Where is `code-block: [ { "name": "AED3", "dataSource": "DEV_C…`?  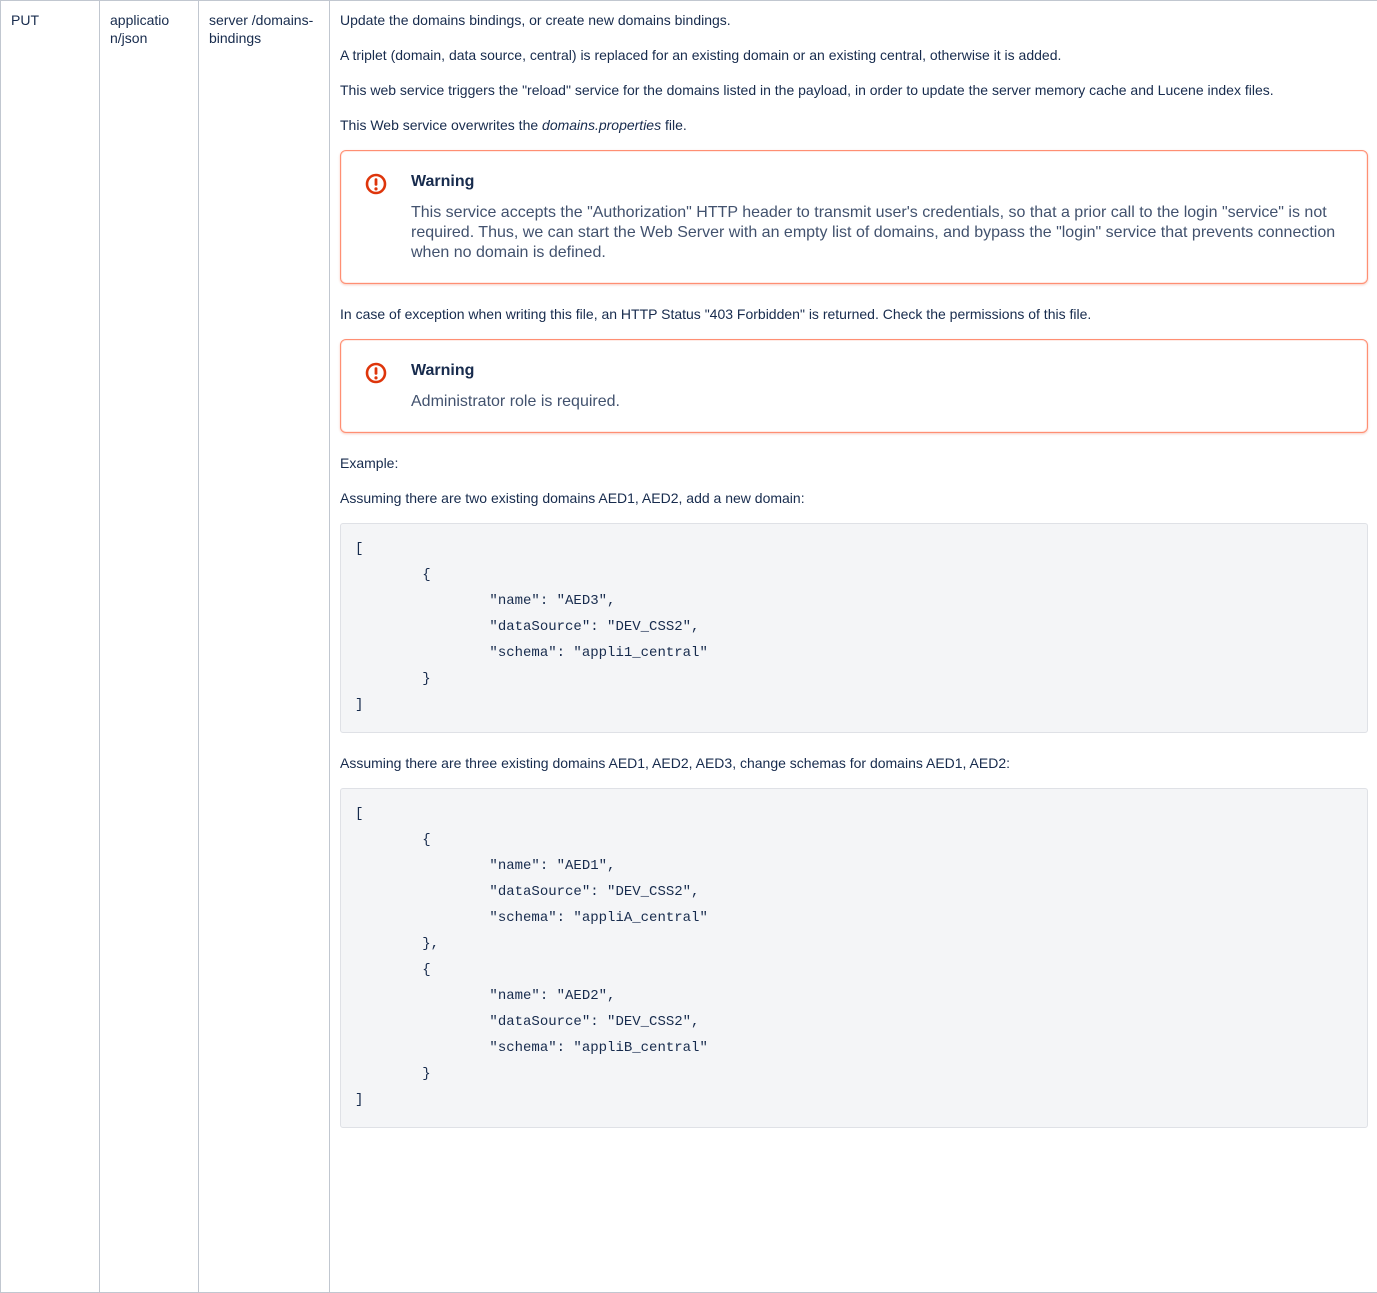 code-block: [ { "name": "AED3", "dataSource": "DEV_C… is located at coordinates (854, 628).